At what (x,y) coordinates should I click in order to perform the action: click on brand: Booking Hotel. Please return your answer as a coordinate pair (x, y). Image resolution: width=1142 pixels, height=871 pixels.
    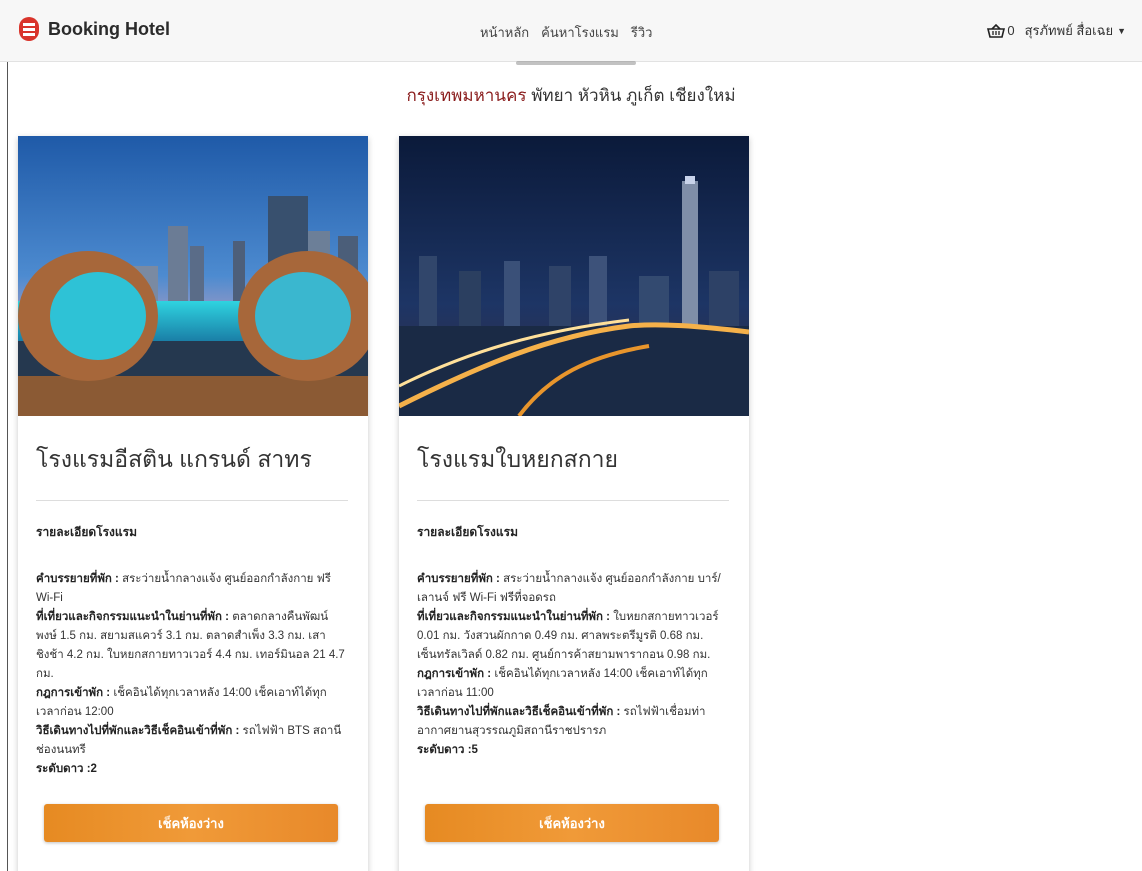
    Looking at the image, I should click on (94, 29).